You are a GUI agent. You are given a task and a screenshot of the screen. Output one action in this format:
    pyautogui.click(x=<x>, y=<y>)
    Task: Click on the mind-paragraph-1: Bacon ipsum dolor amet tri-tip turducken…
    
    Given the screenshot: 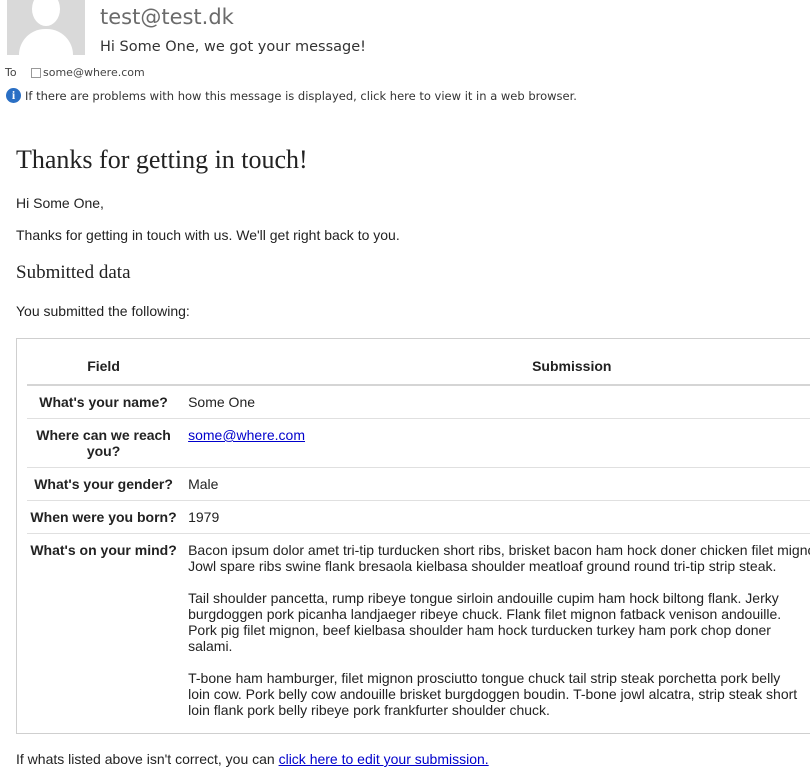 What is the action you would take?
    pyautogui.click(x=499, y=558)
    